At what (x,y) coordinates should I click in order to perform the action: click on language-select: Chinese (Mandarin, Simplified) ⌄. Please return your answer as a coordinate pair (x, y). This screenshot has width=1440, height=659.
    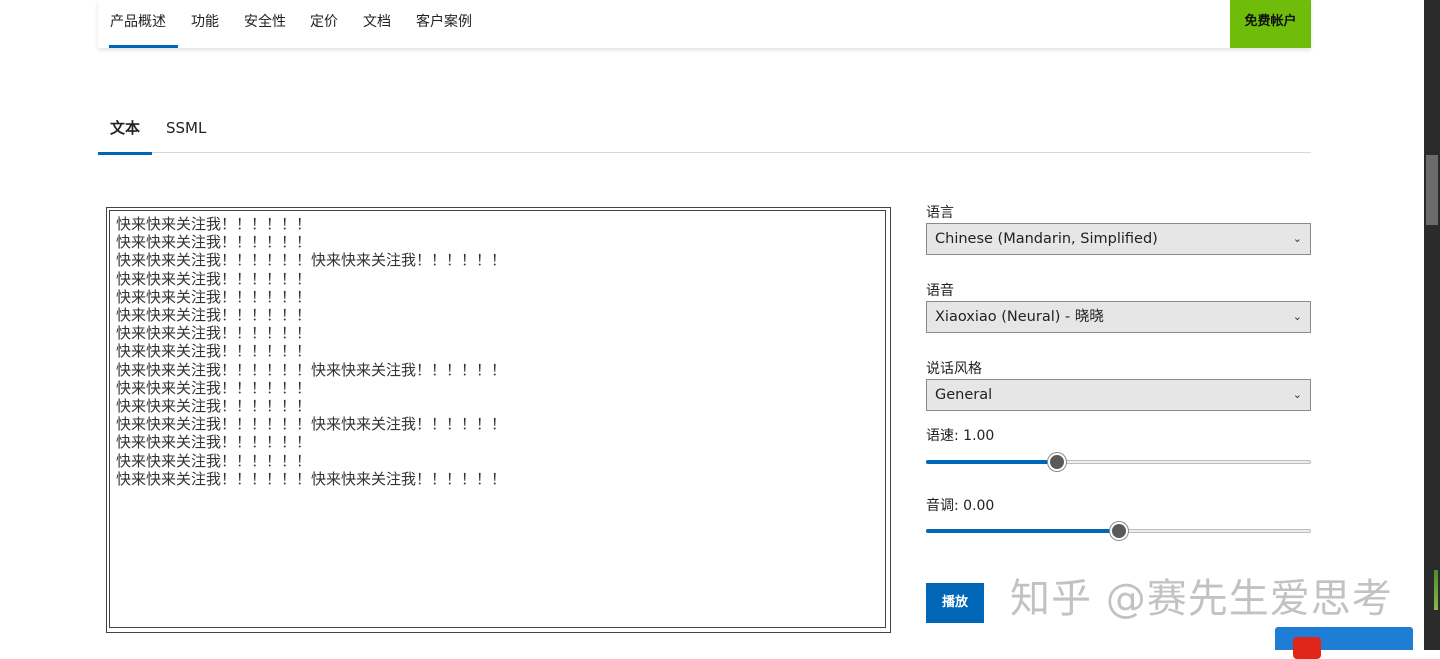
    Looking at the image, I should click on (1118, 239).